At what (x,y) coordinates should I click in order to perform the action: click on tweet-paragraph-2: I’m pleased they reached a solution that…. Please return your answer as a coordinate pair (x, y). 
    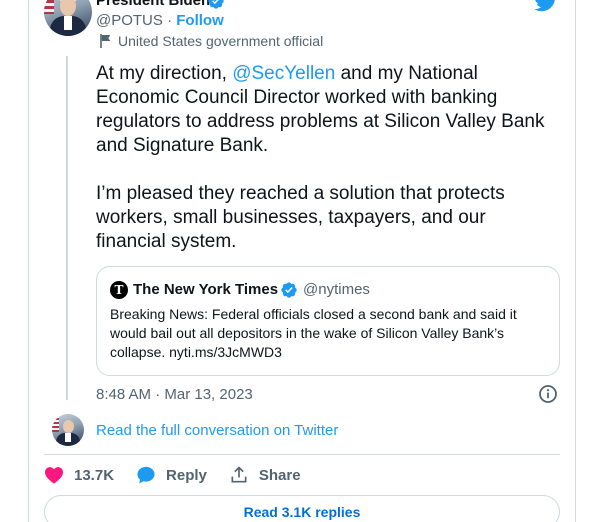
    Looking at the image, I should click on (300, 217).